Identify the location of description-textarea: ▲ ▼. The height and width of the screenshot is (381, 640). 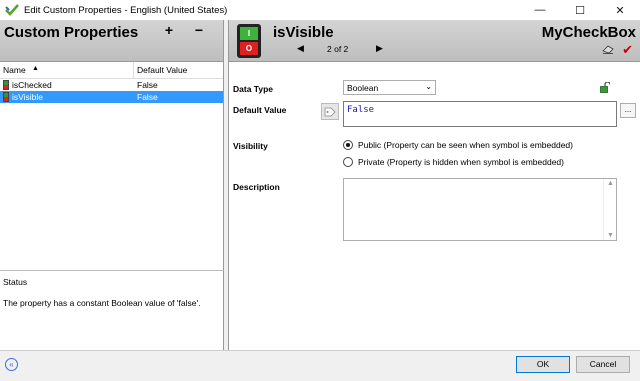
(480, 209).